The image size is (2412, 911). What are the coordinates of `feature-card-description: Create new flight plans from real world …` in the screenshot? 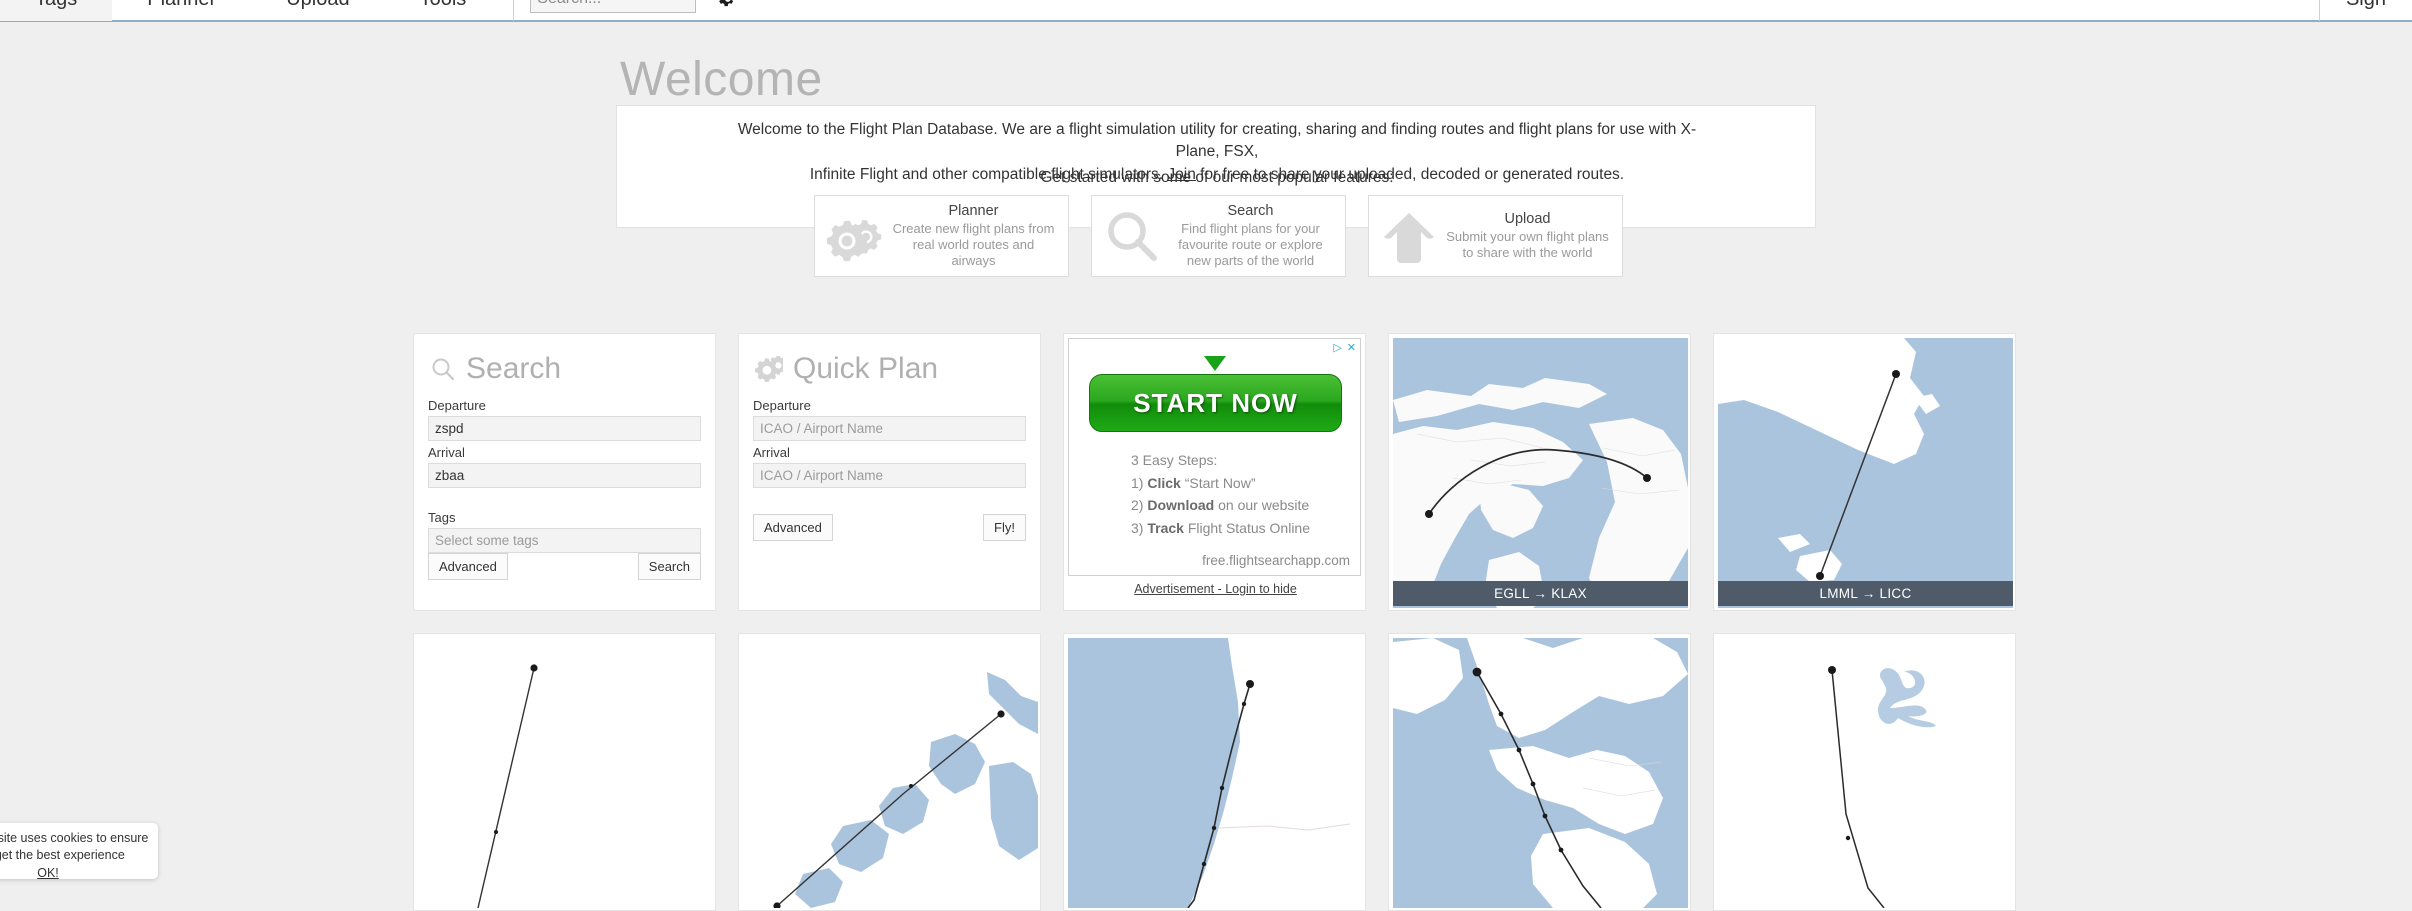 It's located at (973, 244).